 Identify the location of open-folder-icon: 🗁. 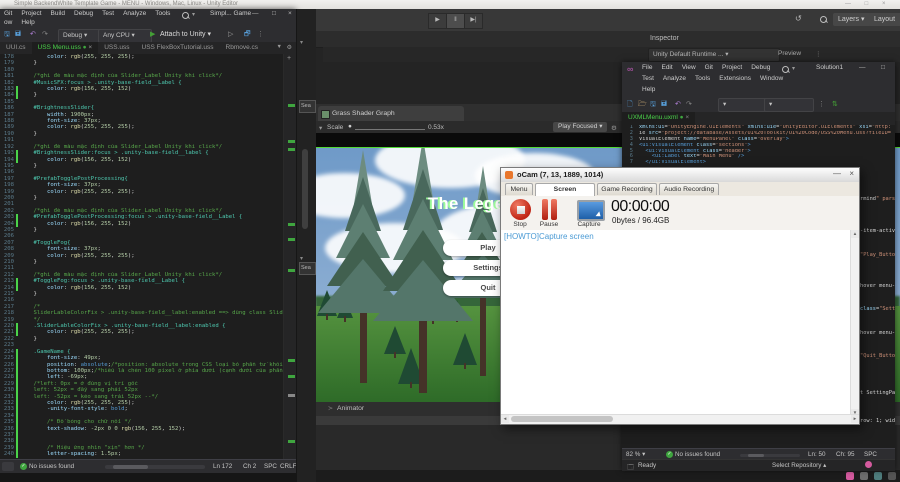
(642, 105).